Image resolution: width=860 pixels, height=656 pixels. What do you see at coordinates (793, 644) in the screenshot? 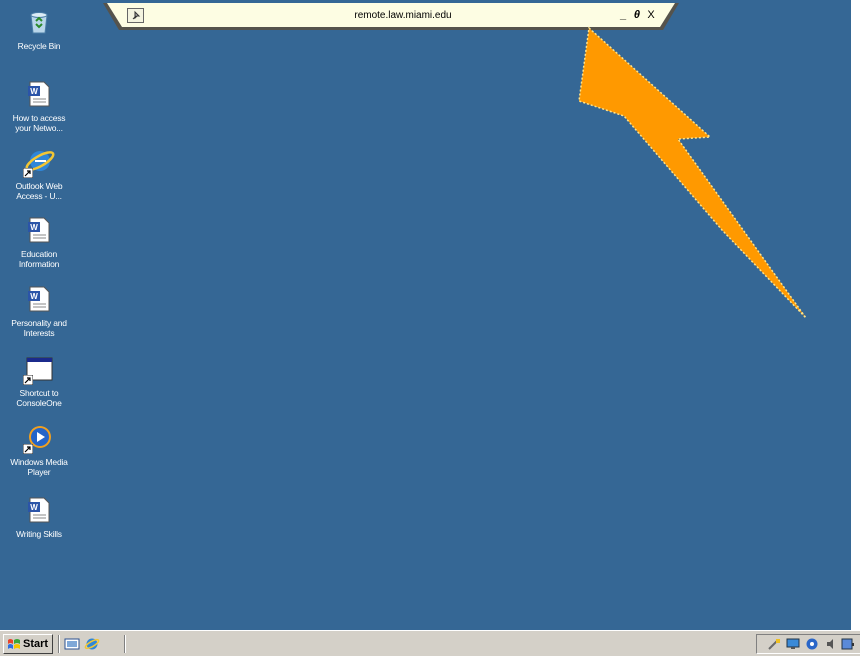
I see `monitor-icon` at bounding box center [793, 644].